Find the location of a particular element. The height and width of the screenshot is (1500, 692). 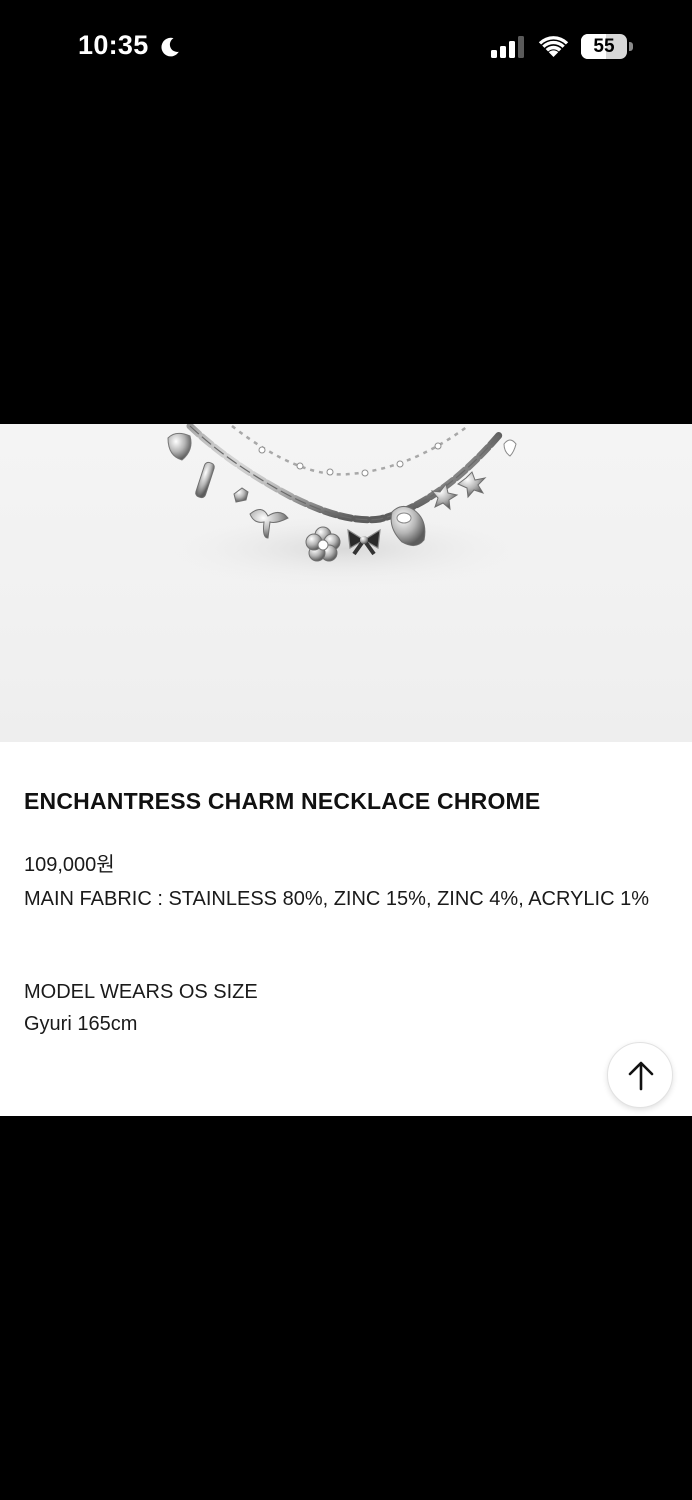

status-bar: 10:35 55 is located at coordinates (346, 47).